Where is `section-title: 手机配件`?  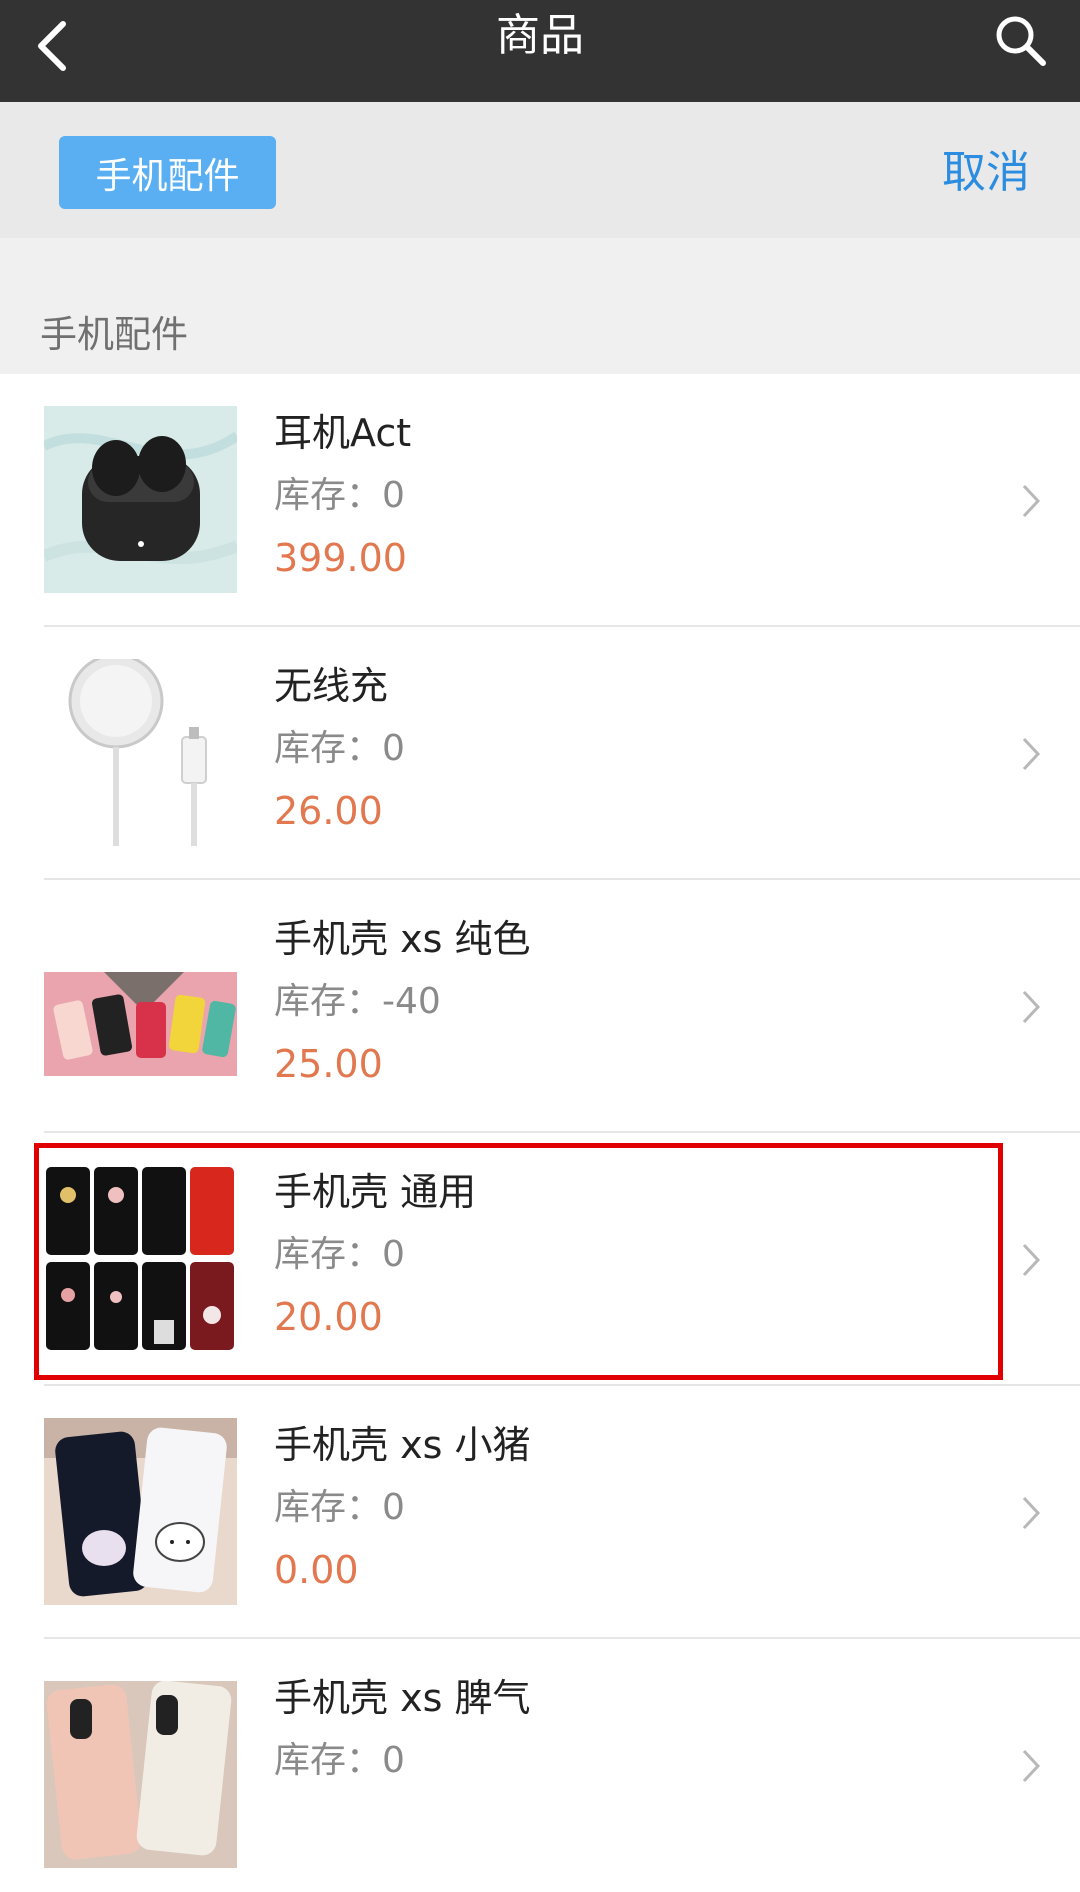 section-title: 手机配件 is located at coordinates (114, 334).